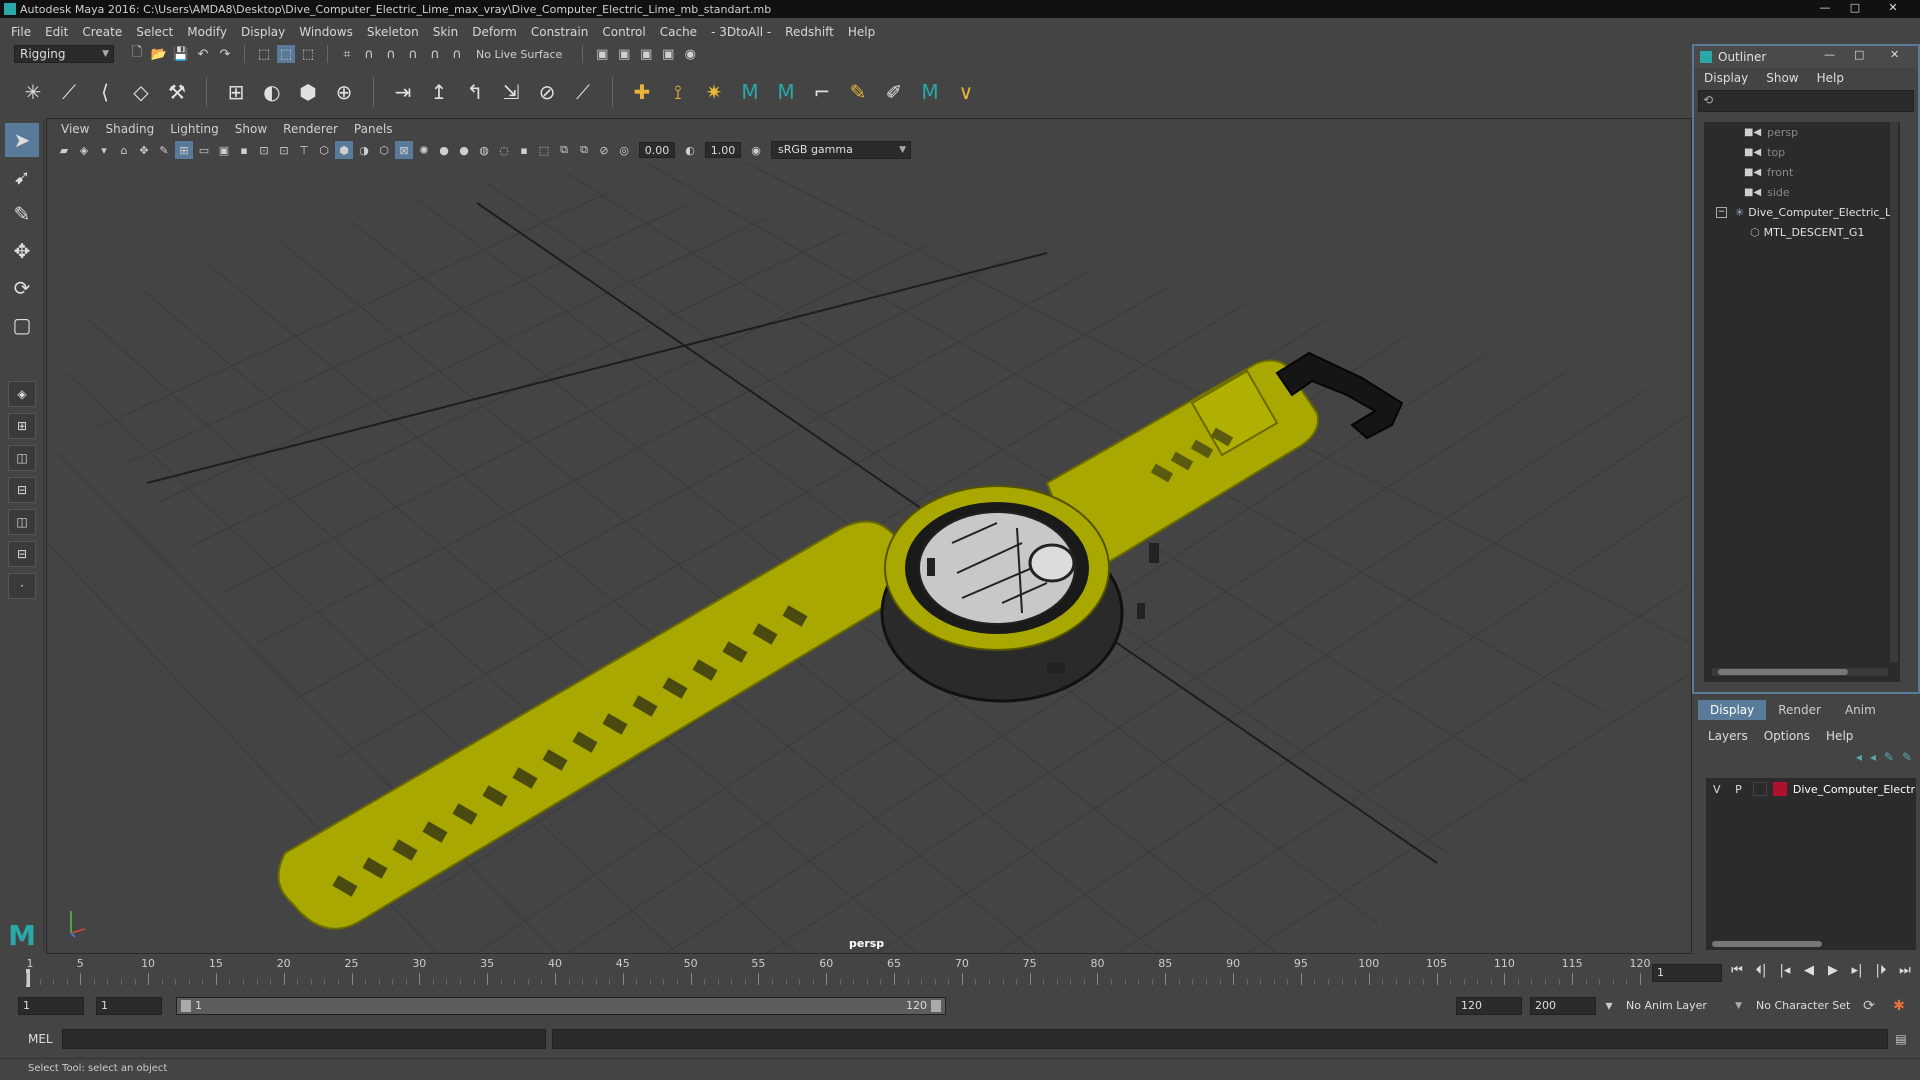  I want to click on outliner-menu-display: Display, so click(1735, 78).